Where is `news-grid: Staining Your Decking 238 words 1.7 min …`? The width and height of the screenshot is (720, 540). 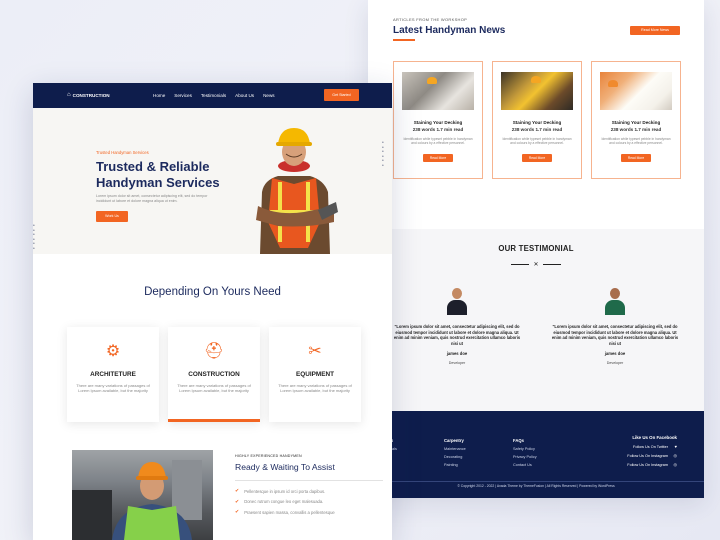
news-grid: Staining Your Decking 238 words 1.7 min … is located at coordinates (537, 120).